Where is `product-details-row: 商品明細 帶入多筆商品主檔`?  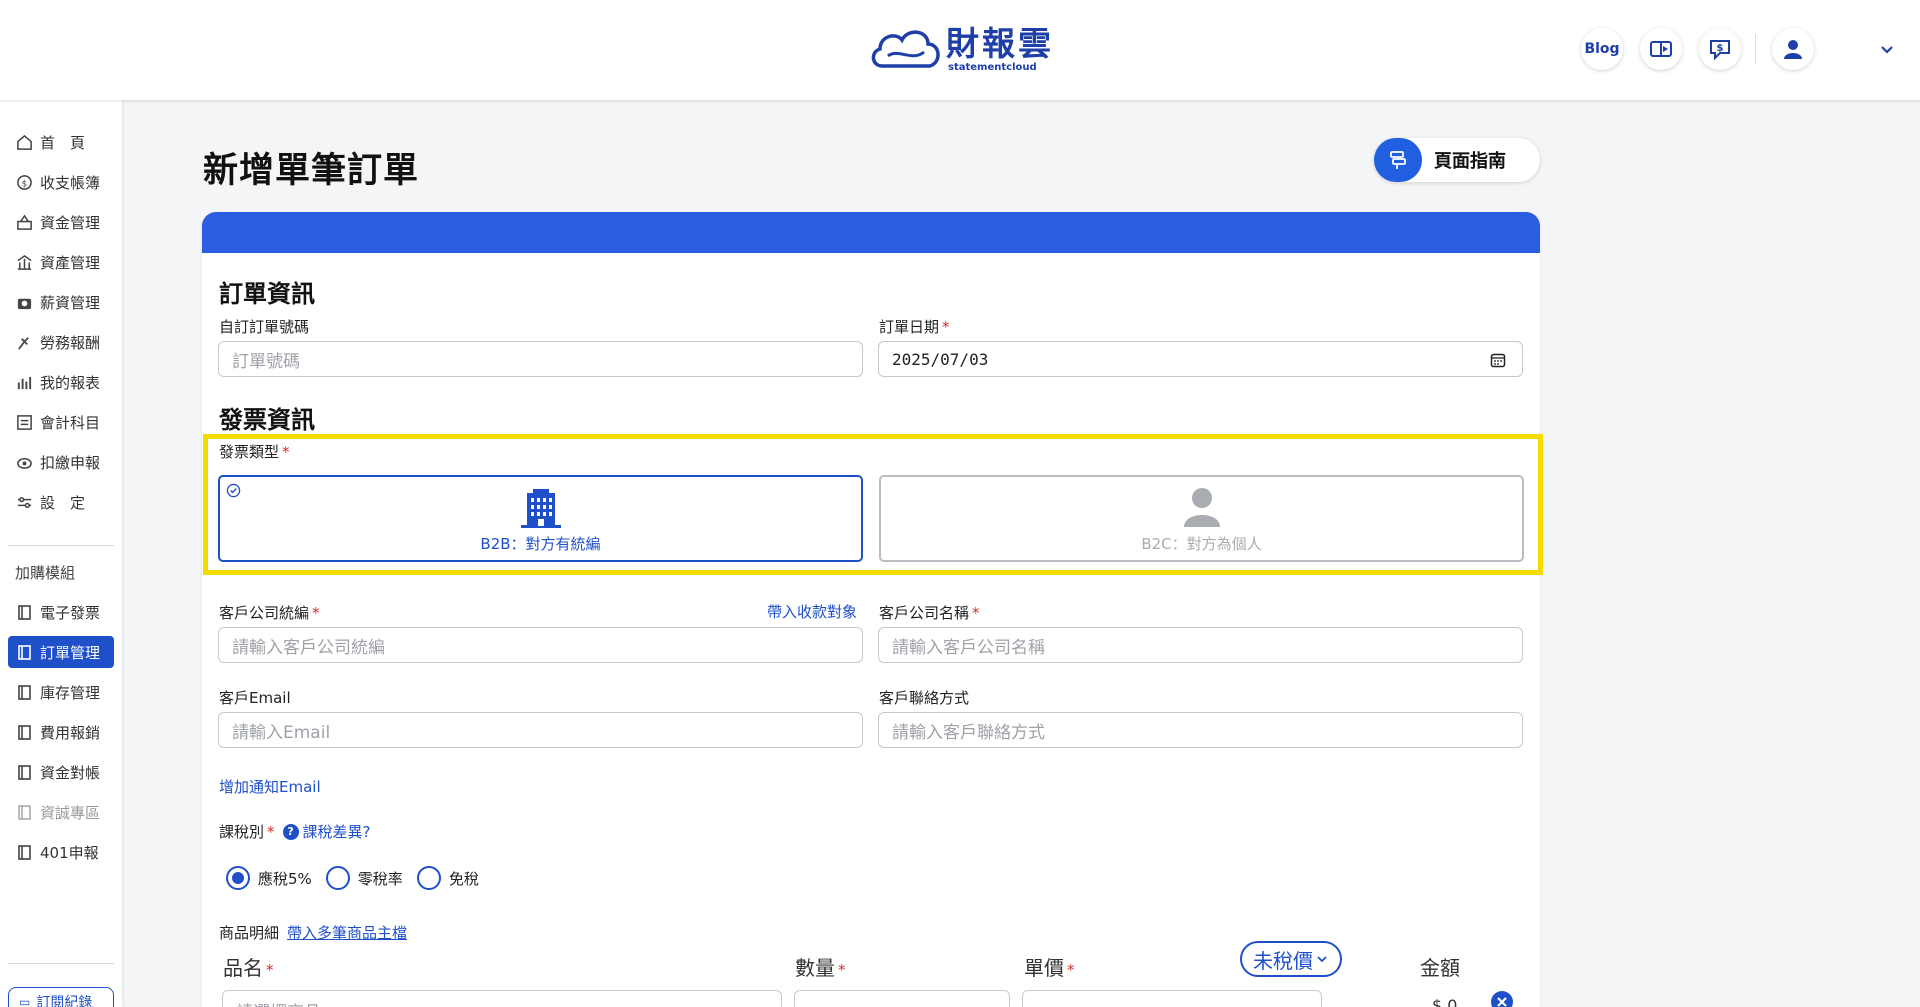
product-details-row: 商品明細 帶入多筆商品主檔 is located at coordinates (313, 932).